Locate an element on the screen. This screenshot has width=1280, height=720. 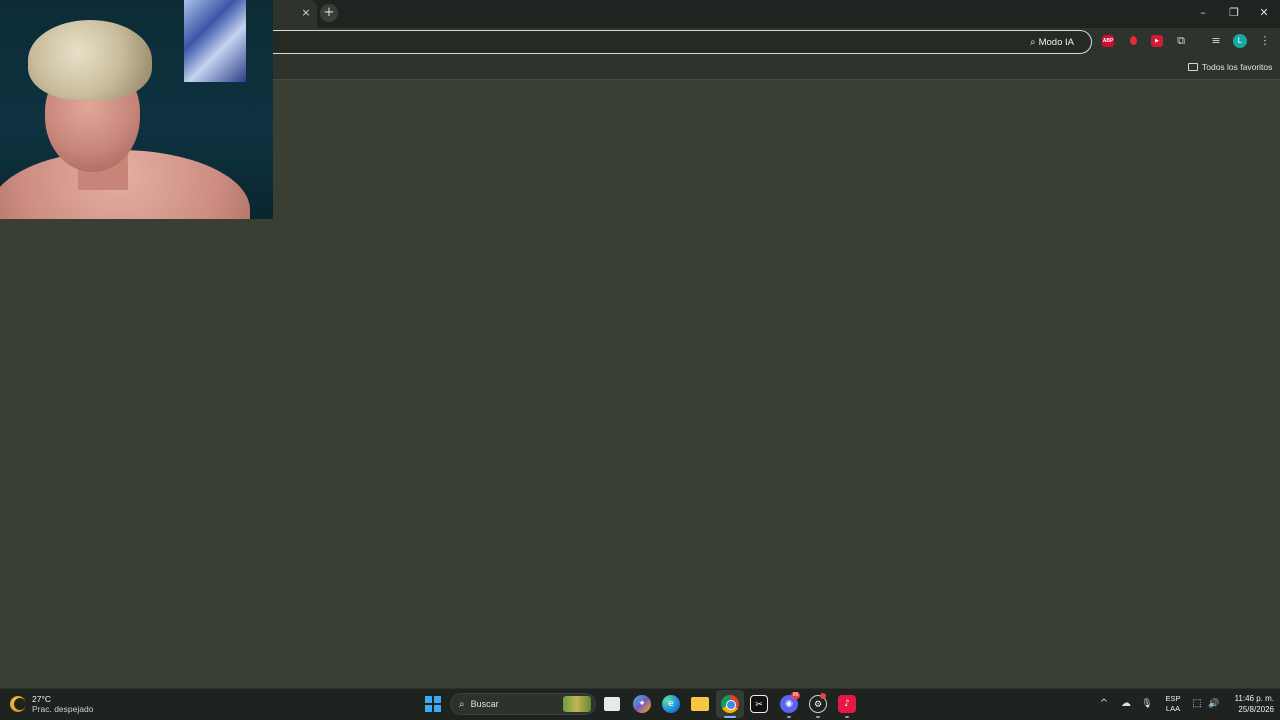
discord-notification-badge: 99 is located at coordinates (795, 695).